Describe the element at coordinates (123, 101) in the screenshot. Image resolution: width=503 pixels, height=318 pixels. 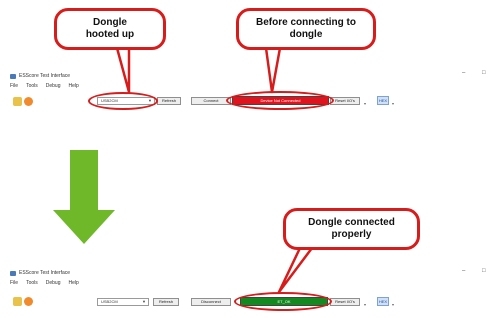
I see `highlight-ring-port` at that location.